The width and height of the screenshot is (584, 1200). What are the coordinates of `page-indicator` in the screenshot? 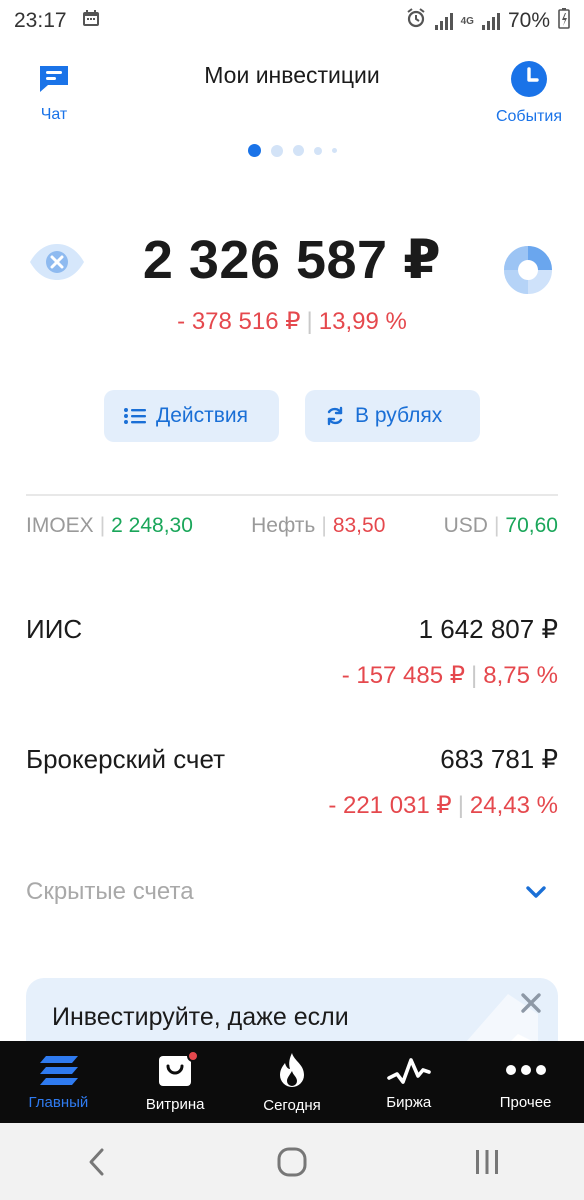 It's located at (292, 150).